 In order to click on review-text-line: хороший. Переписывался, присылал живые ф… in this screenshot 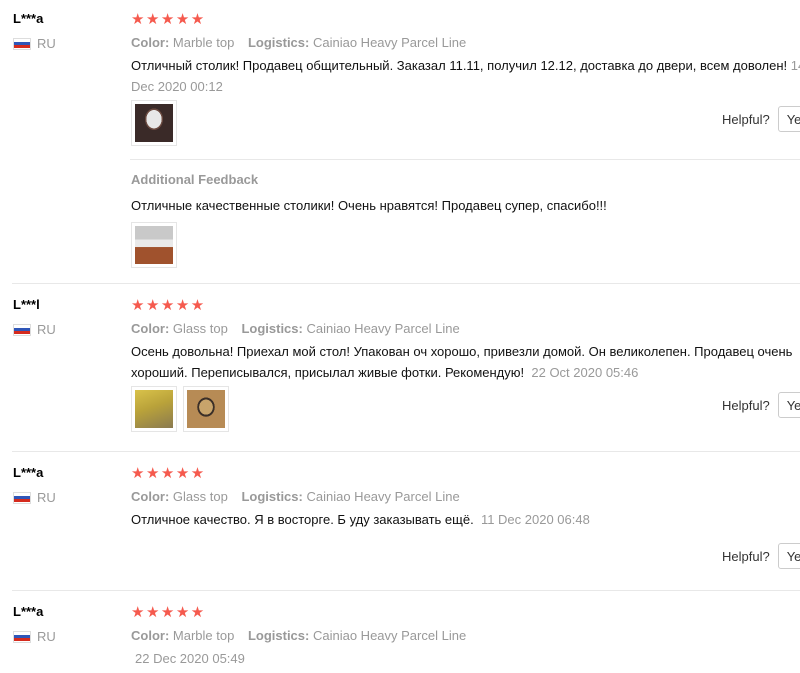, I will do `click(328, 372)`.